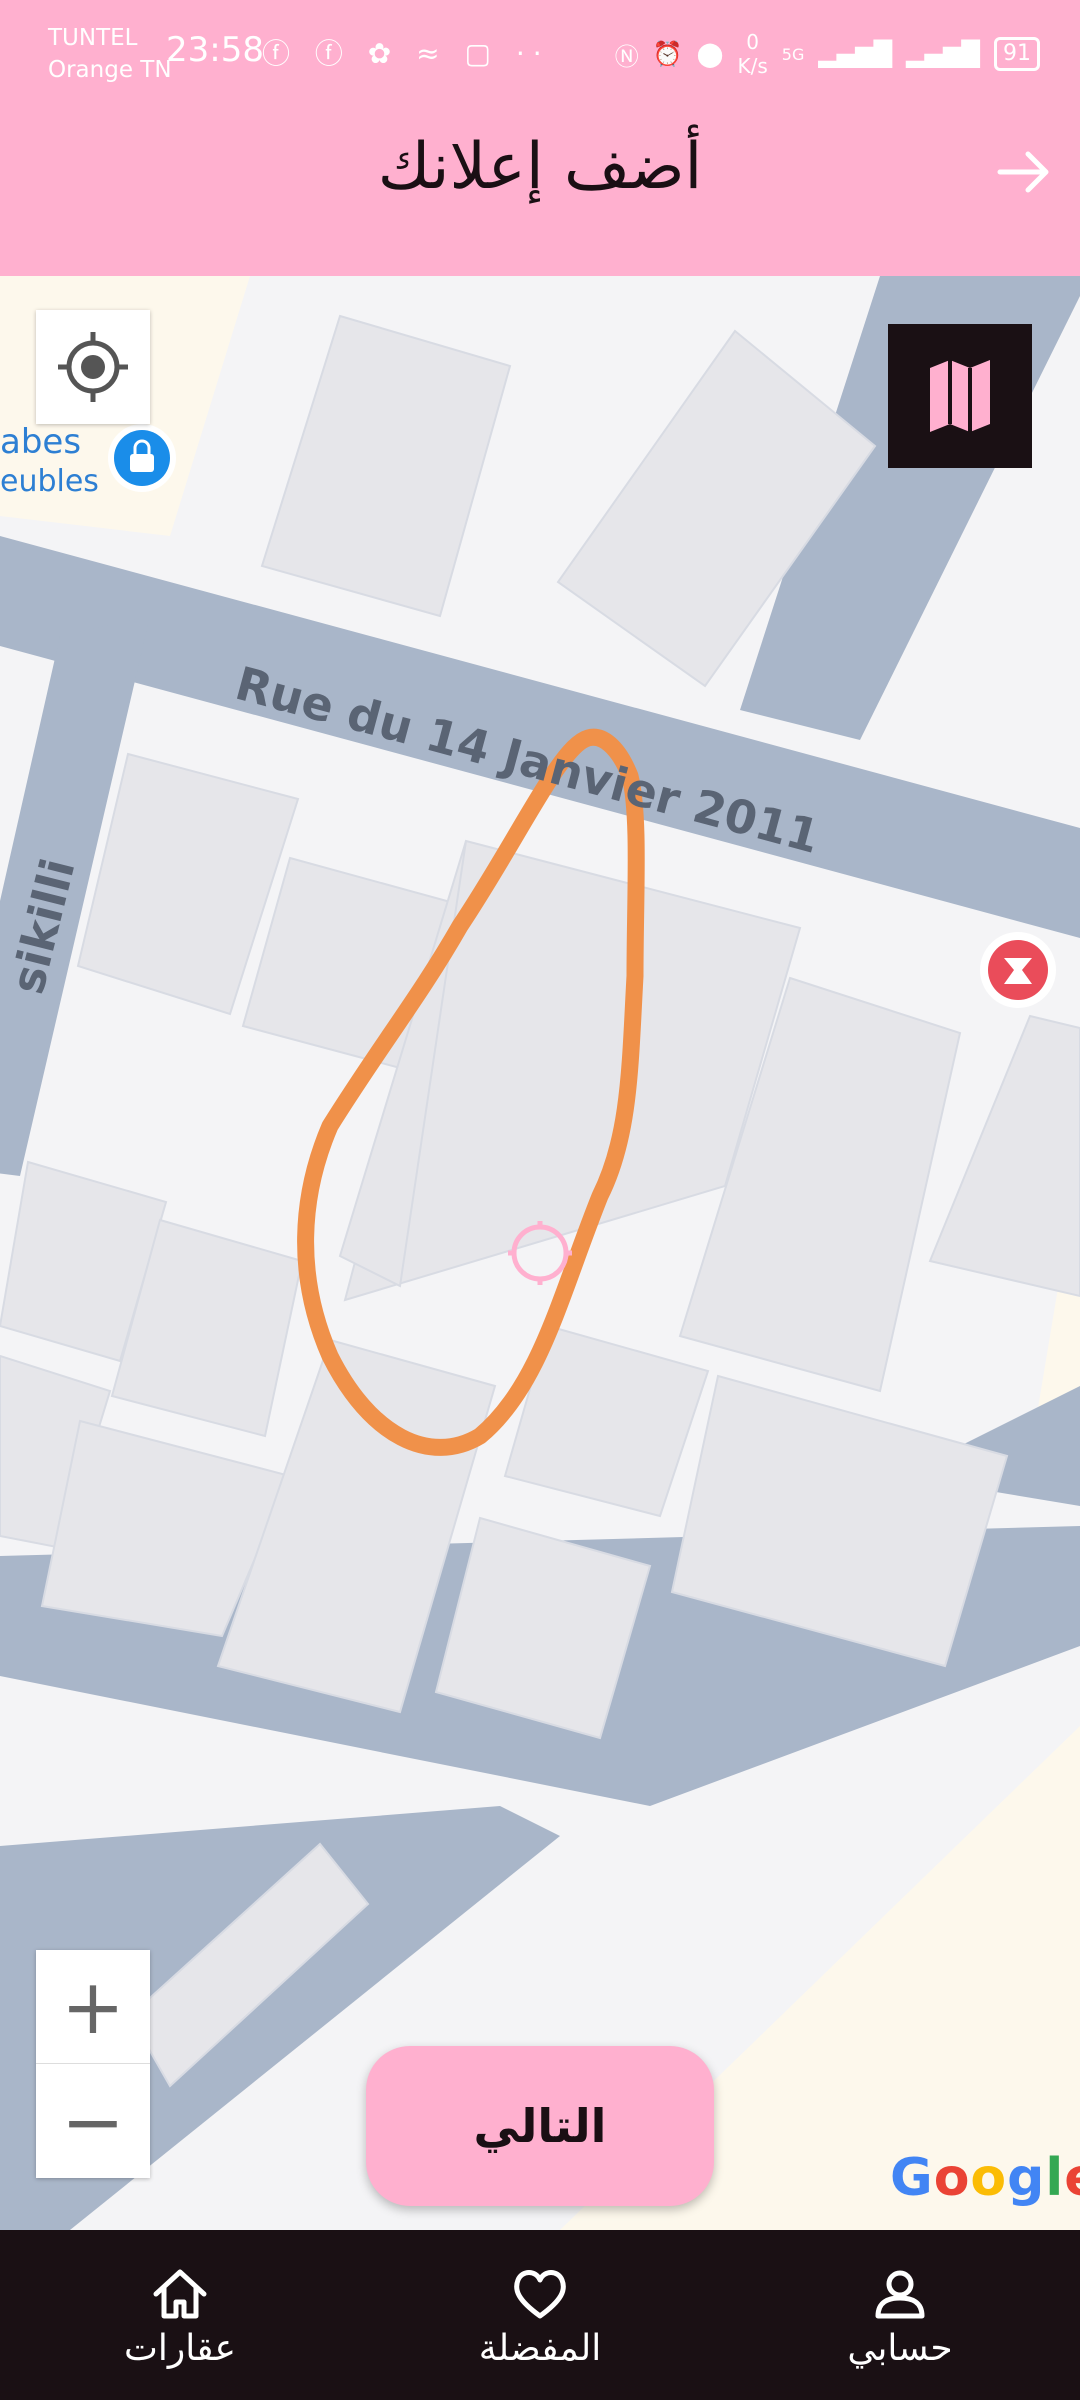 The image size is (1080, 2400). What do you see at coordinates (752, 42) in the screenshot?
I see `net-speed-value: 0` at bounding box center [752, 42].